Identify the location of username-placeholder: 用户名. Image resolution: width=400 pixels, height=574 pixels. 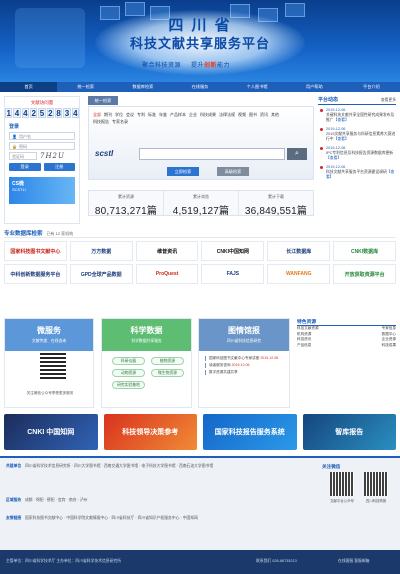
(24, 136).